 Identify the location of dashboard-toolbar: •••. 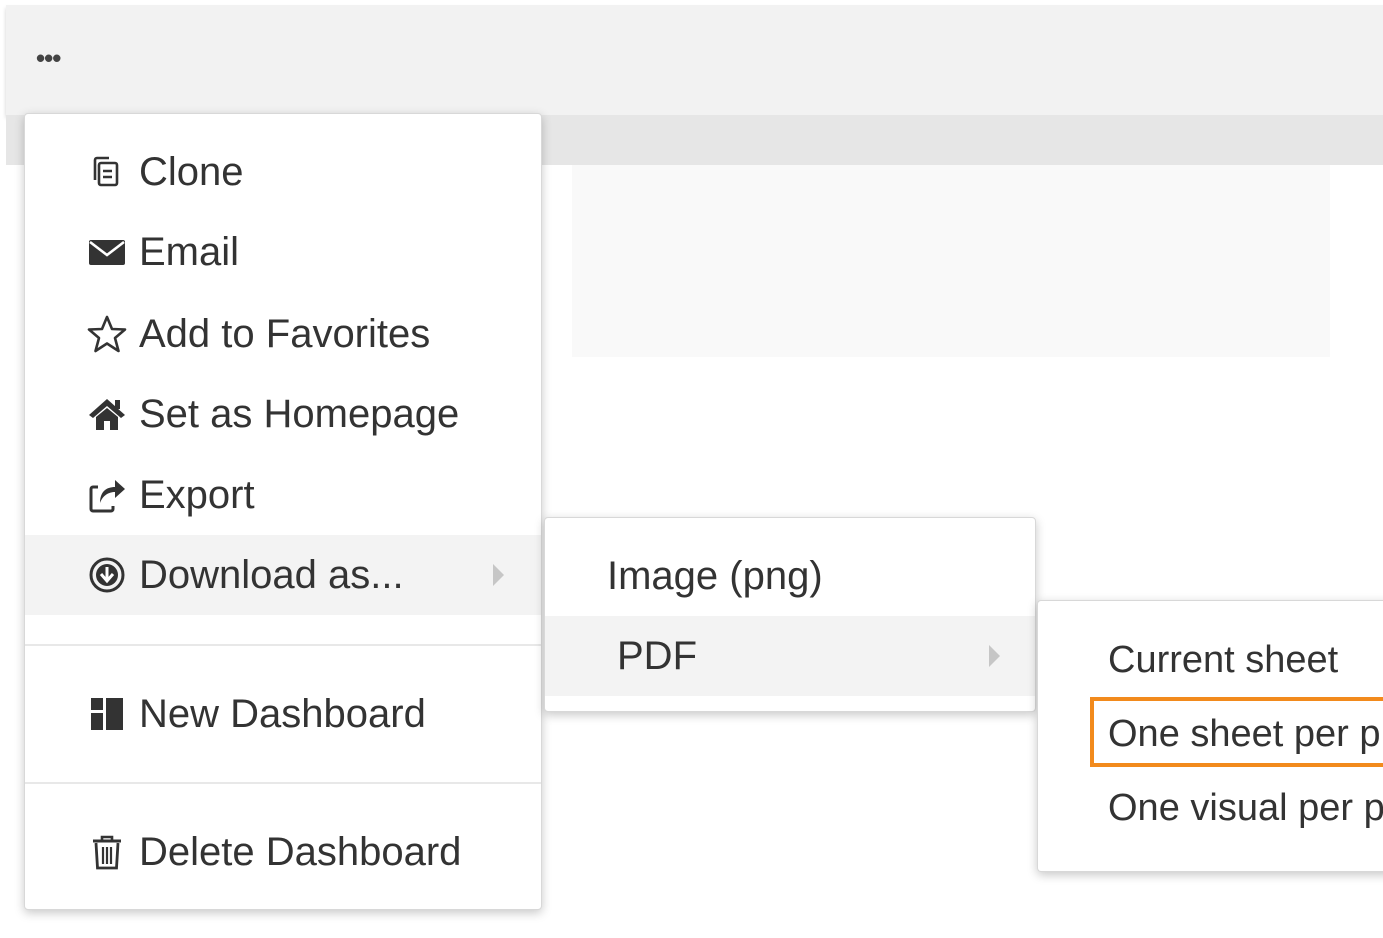
(694, 60).